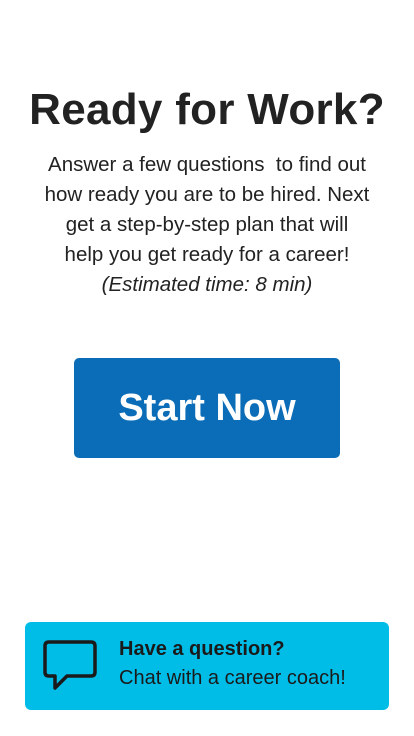 This screenshot has width=414, height=736. Describe the element at coordinates (70, 665) in the screenshot. I see `chat-bubble-icon` at that location.